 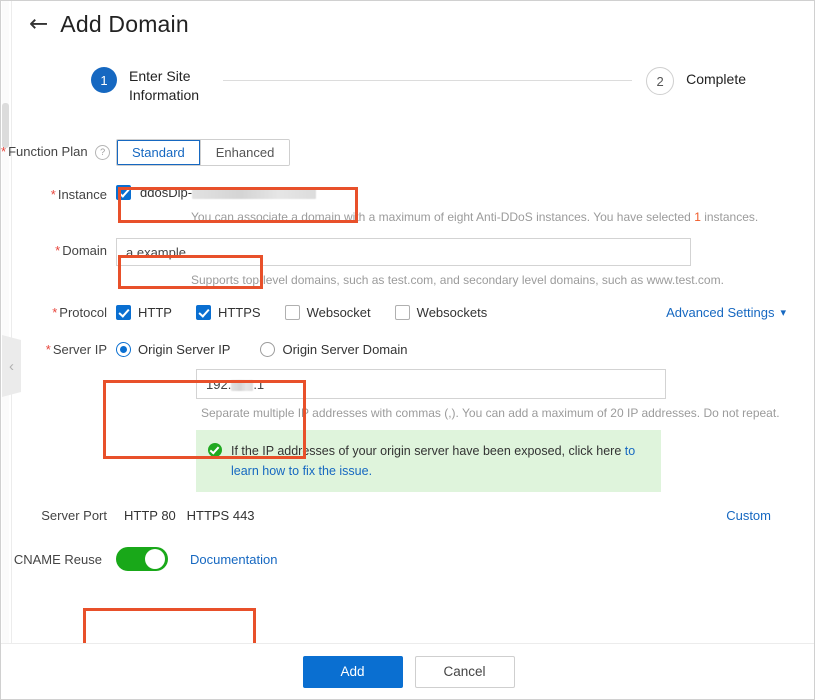 I want to click on chevron-down-icon: ▾, so click(x=783, y=312).